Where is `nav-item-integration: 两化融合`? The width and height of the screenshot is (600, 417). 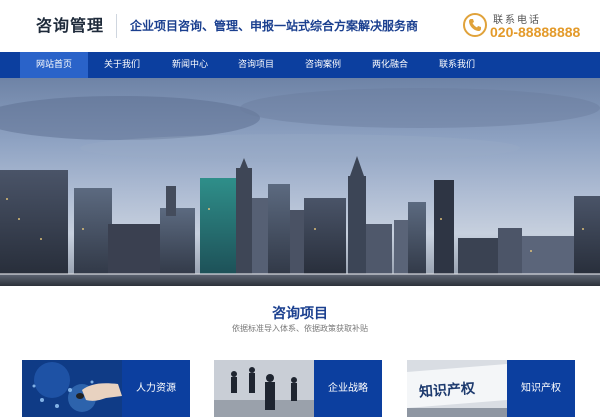 nav-item-integration: 两化融合 is located at coordinates (390, 65).